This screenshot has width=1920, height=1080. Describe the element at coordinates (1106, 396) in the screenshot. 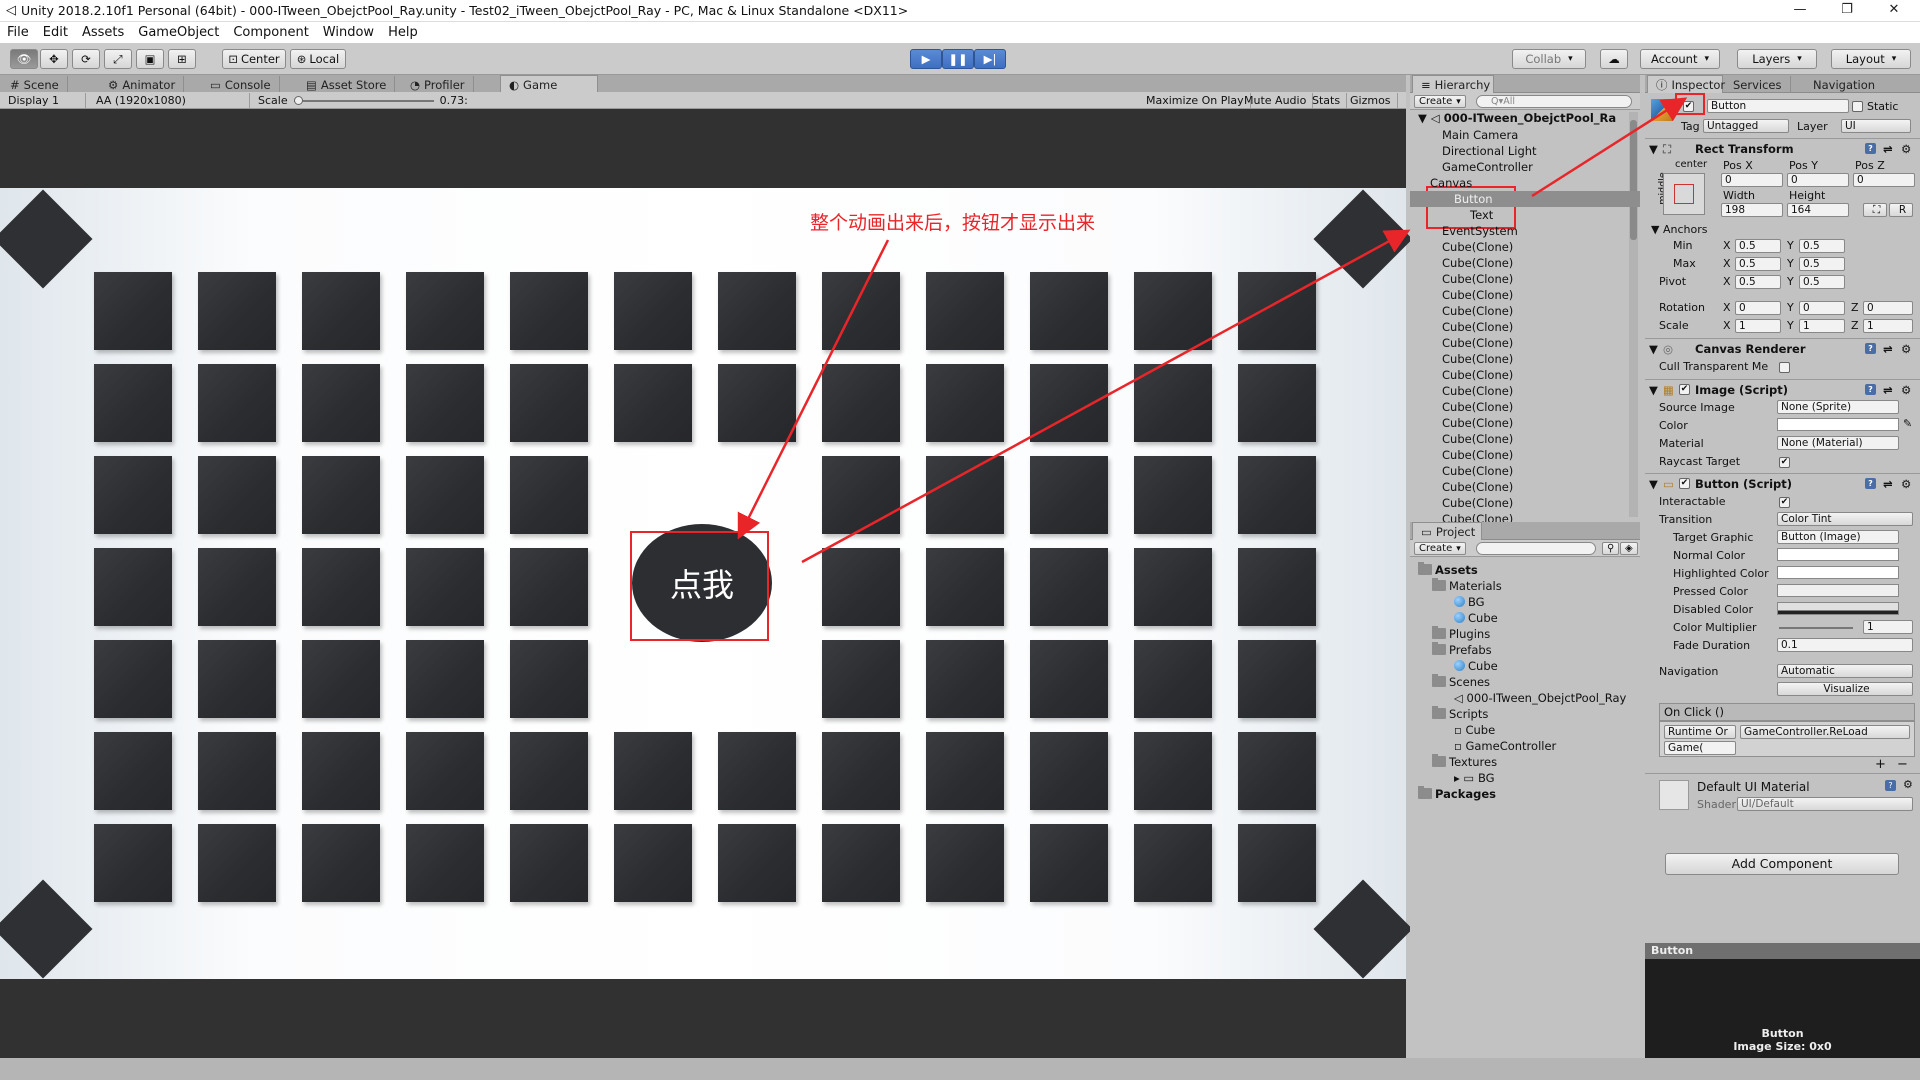

I see `arrow-to-hierarchy` at that location.